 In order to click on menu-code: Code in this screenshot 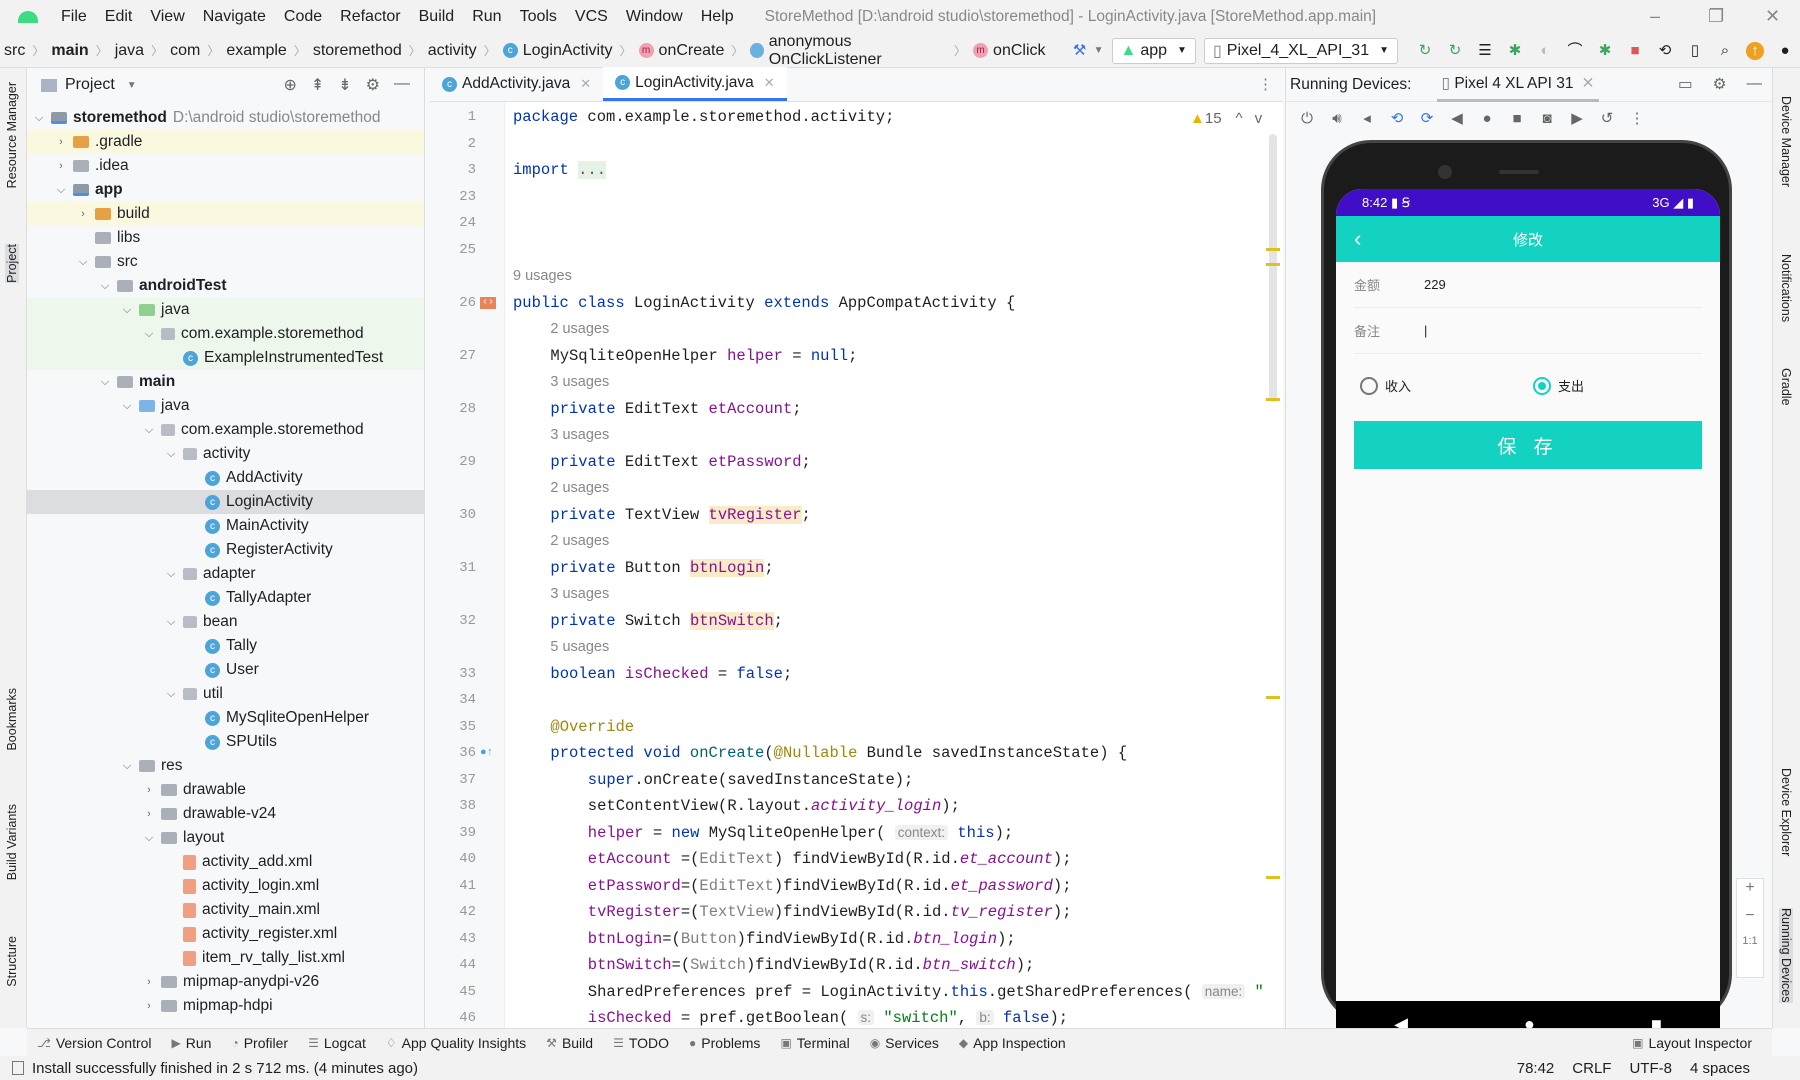, I will do `click(303, 17)`.